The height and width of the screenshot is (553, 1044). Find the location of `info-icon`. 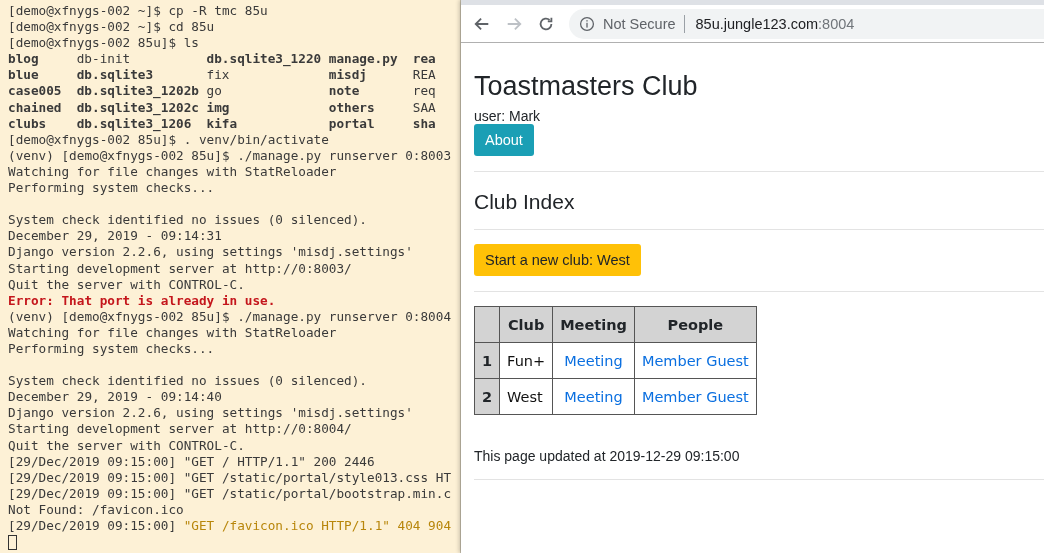

info-icon is located at coordinates (587, 23).